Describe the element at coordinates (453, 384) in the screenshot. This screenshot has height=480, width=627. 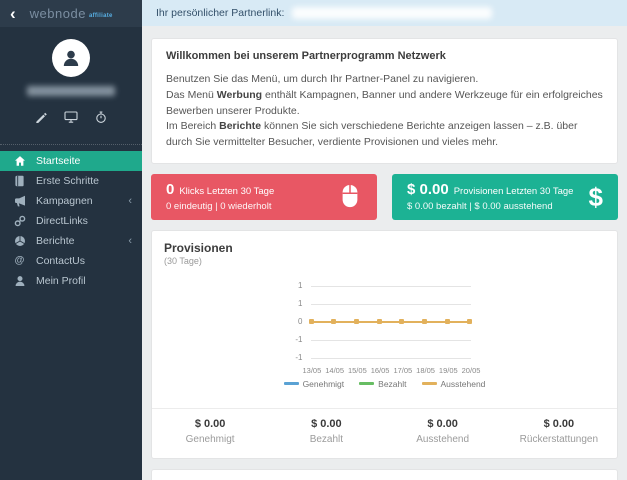
I see `legend-item-ausstehend: Ausstehend` at that location.